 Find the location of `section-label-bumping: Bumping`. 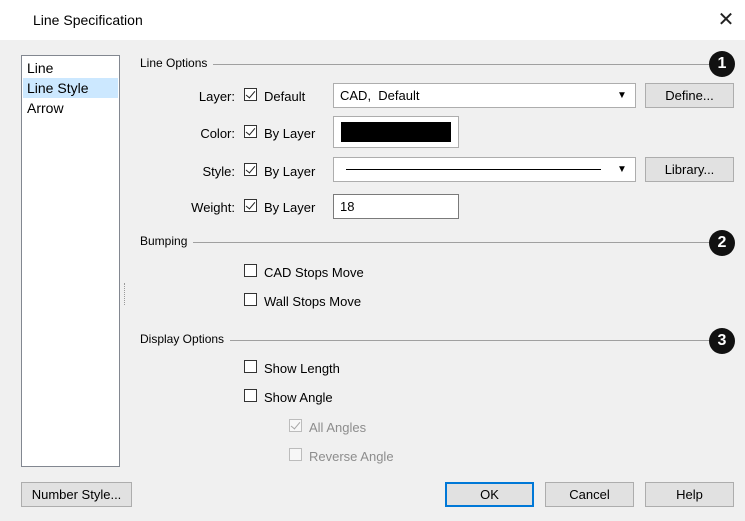

section-label-bumping: Bumping is located at coordinates (167, 241).